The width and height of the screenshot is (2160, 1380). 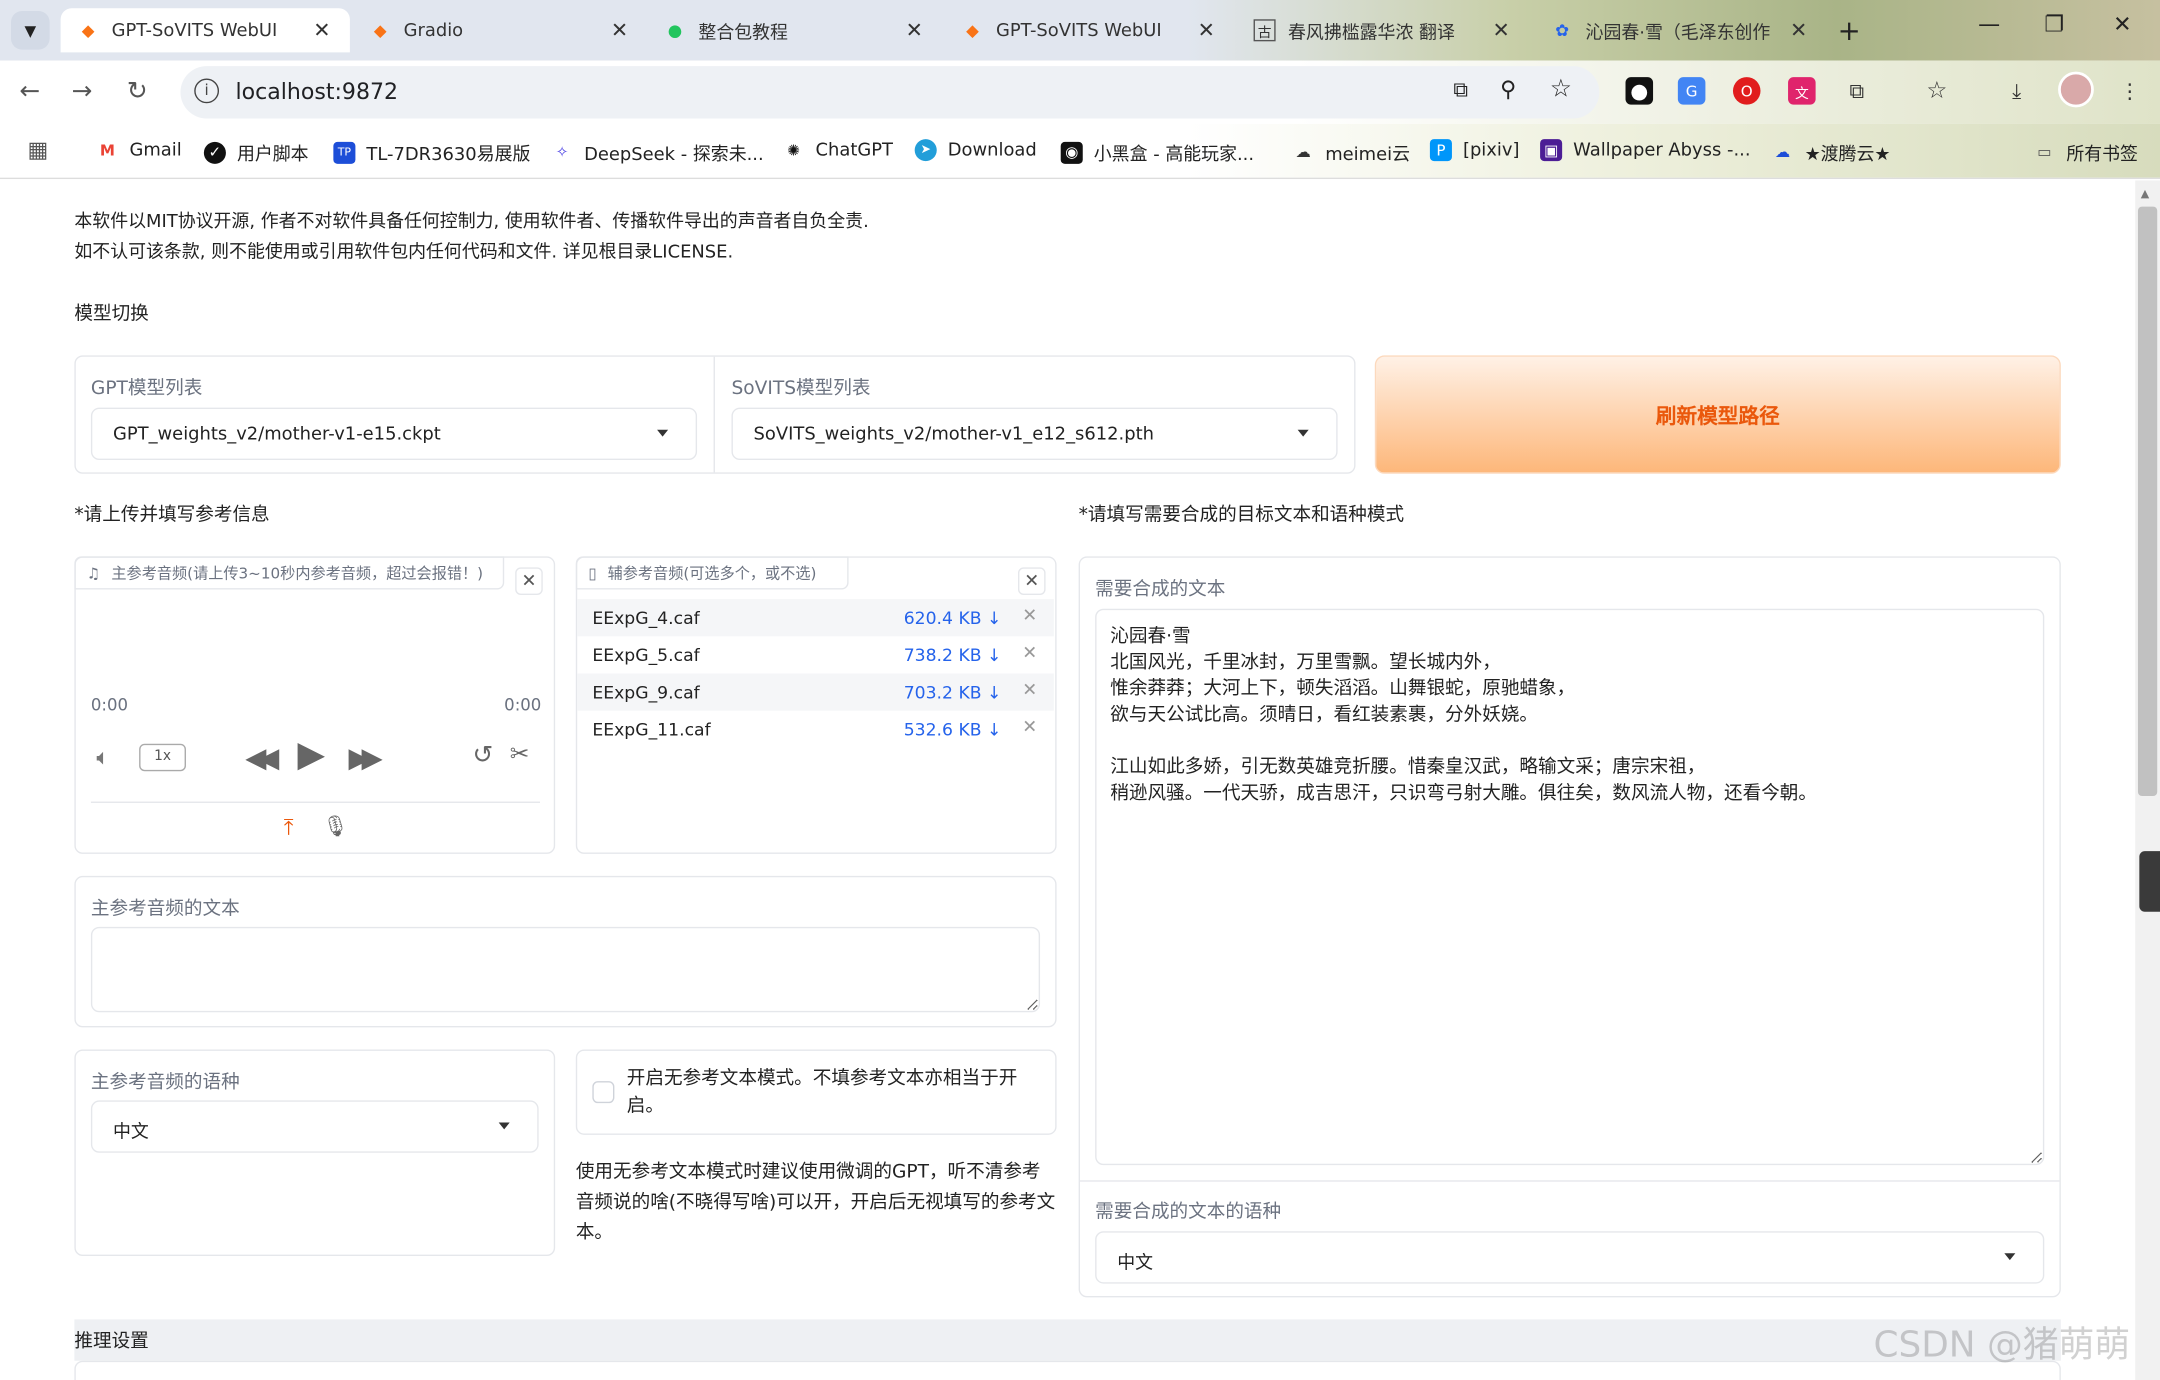 I want to click on bookmark-duteng: ☁ ★渡腾云★, so click(x=1831, y=152).